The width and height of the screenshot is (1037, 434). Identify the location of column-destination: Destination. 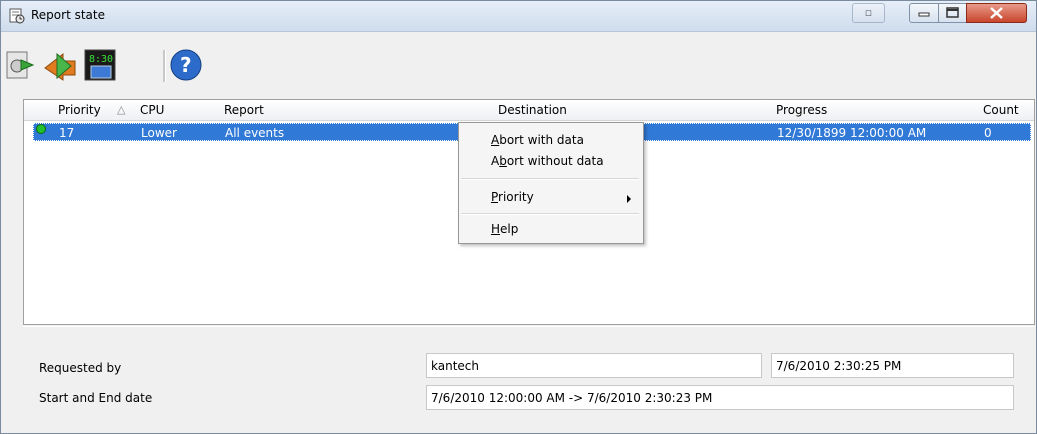
(532, 110).